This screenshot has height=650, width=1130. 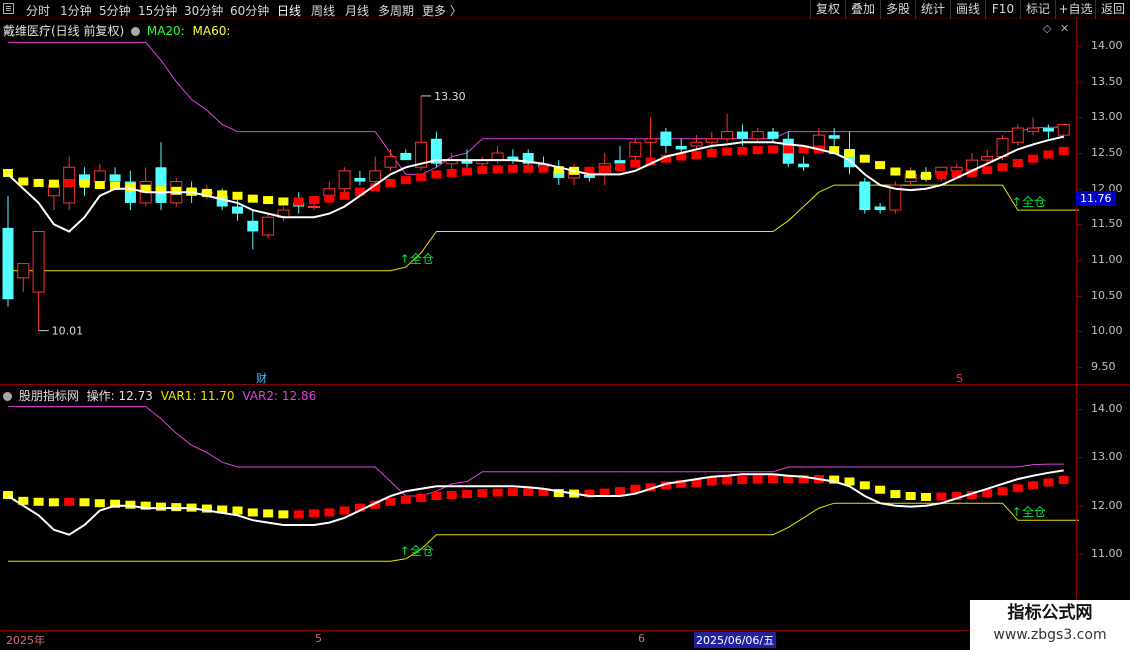 I want to click on price-tick: 12.50, so click(x=1107, y=152).